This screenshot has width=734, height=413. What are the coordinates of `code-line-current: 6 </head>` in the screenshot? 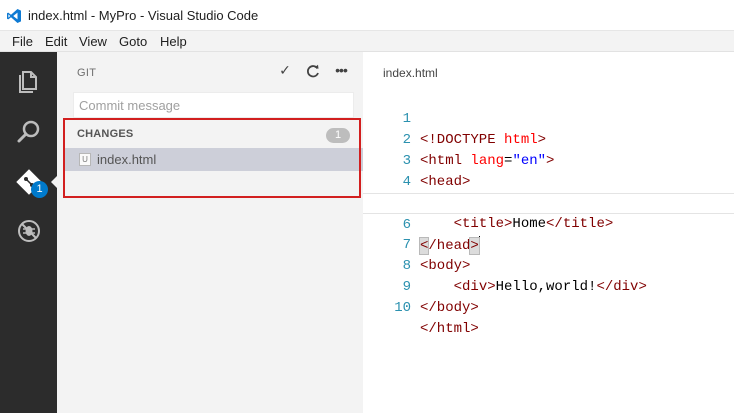 It's located at (548, 224).